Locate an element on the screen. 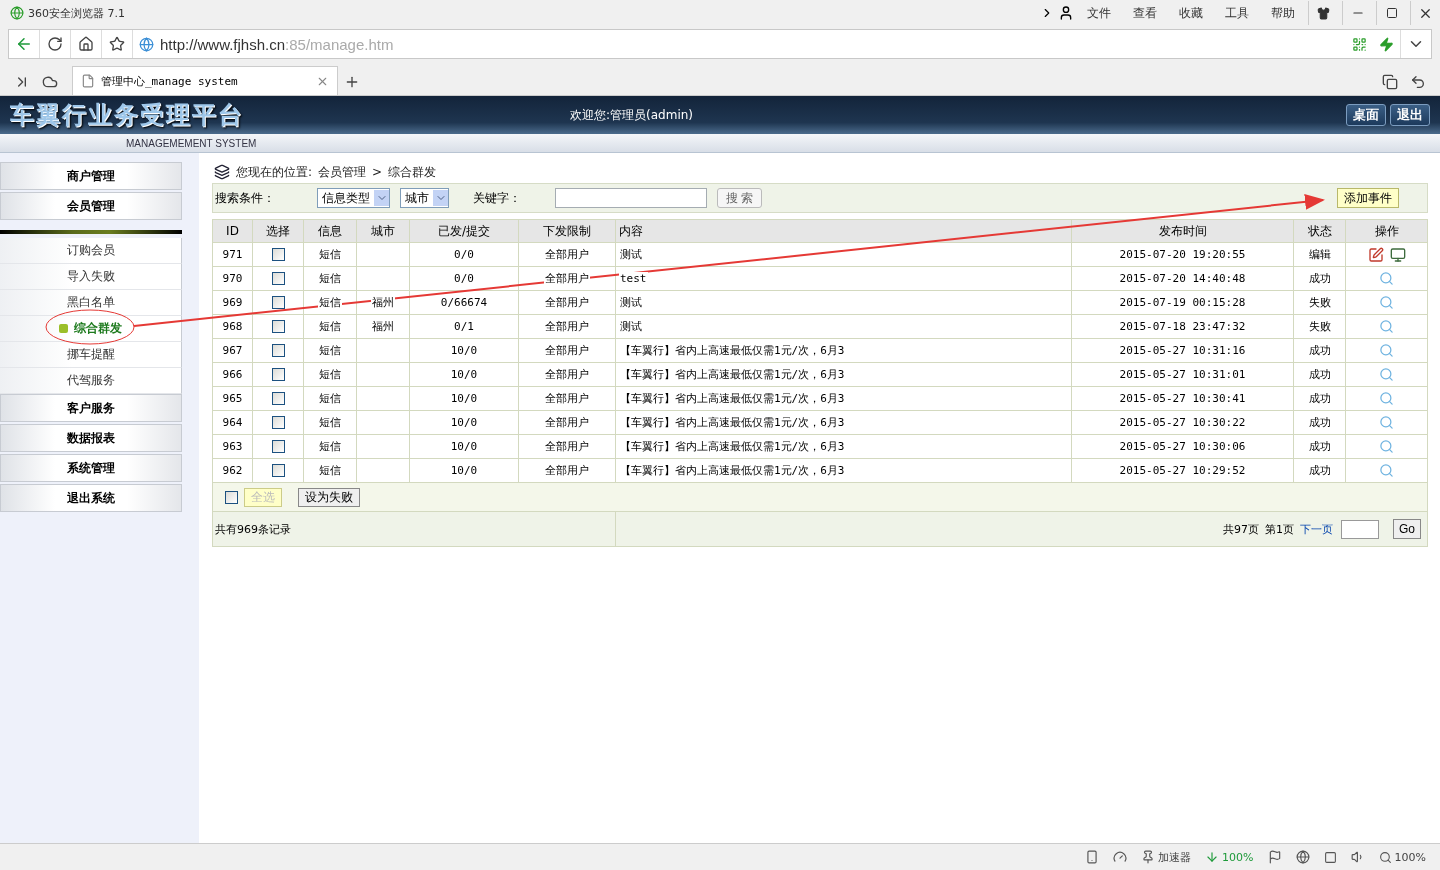 Image resolution: width=1440 pixels, height=870 pixels. site-logo: 车翼行业务受理平台 is located at coordinates (127, 115).